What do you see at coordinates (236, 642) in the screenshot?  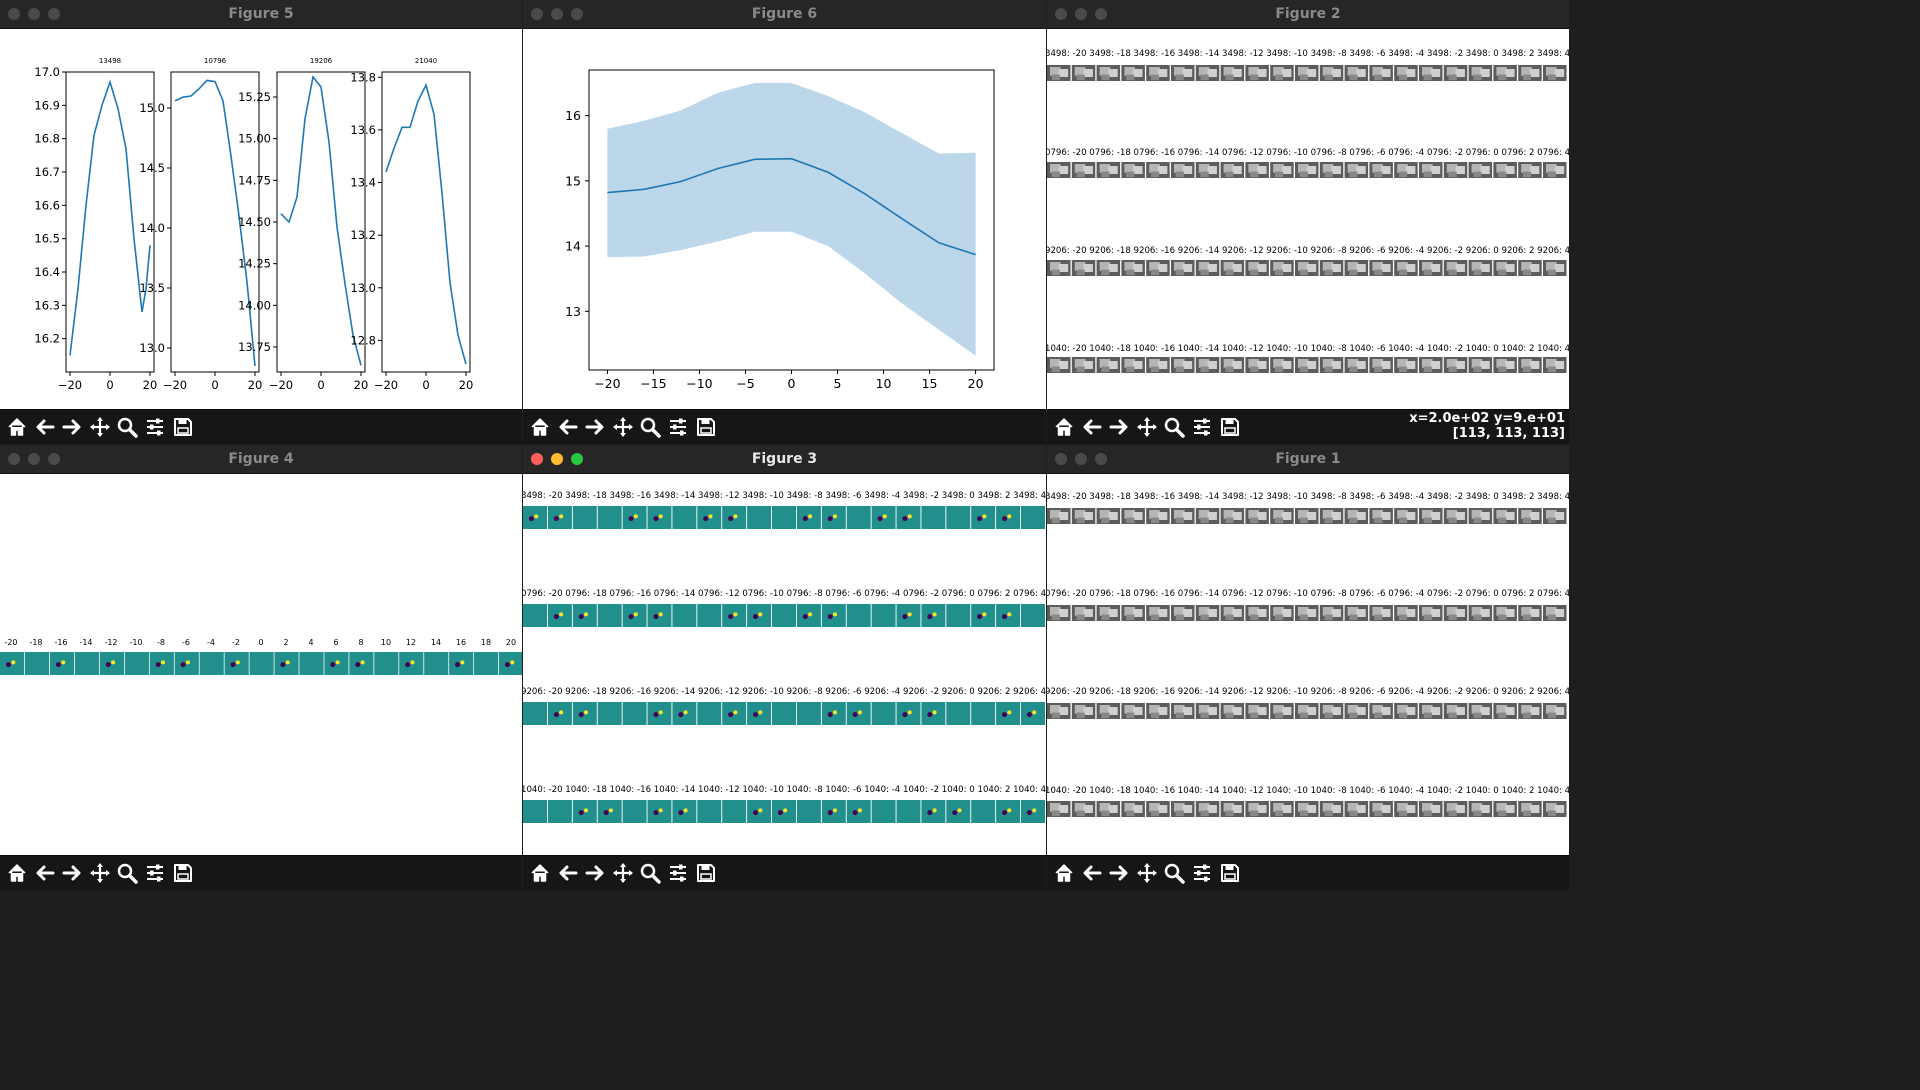 I see `frame-label: -2` at bounding box center [236, 642].